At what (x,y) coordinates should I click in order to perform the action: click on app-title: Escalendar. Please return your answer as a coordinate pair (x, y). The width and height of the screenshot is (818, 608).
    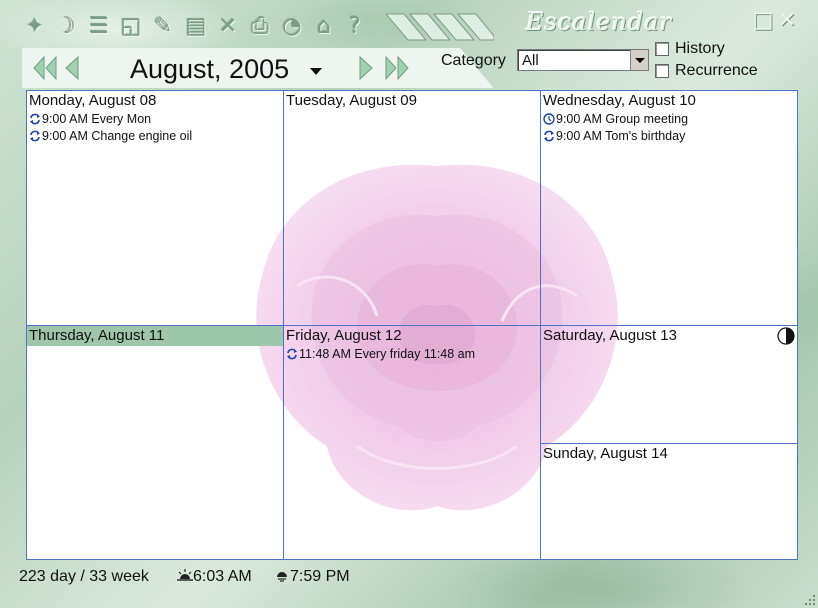
    Looking at the image, I should click on (599, 22).